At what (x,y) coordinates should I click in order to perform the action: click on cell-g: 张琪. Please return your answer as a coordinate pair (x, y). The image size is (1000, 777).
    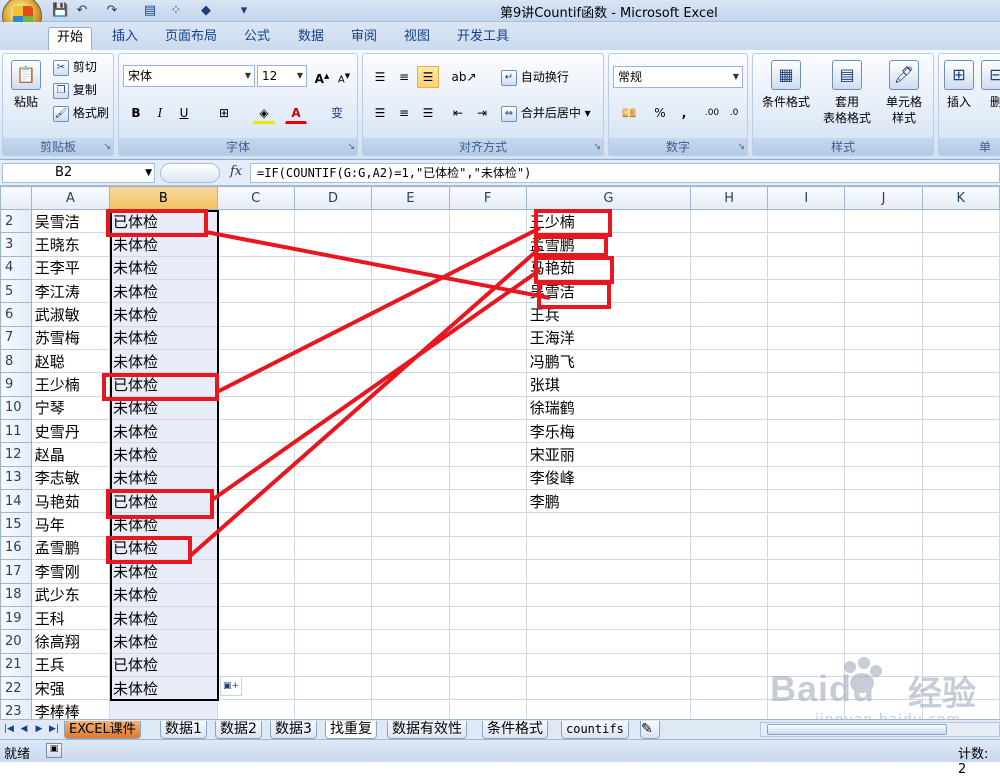
    Looking at the image, I should click on (608, 384).